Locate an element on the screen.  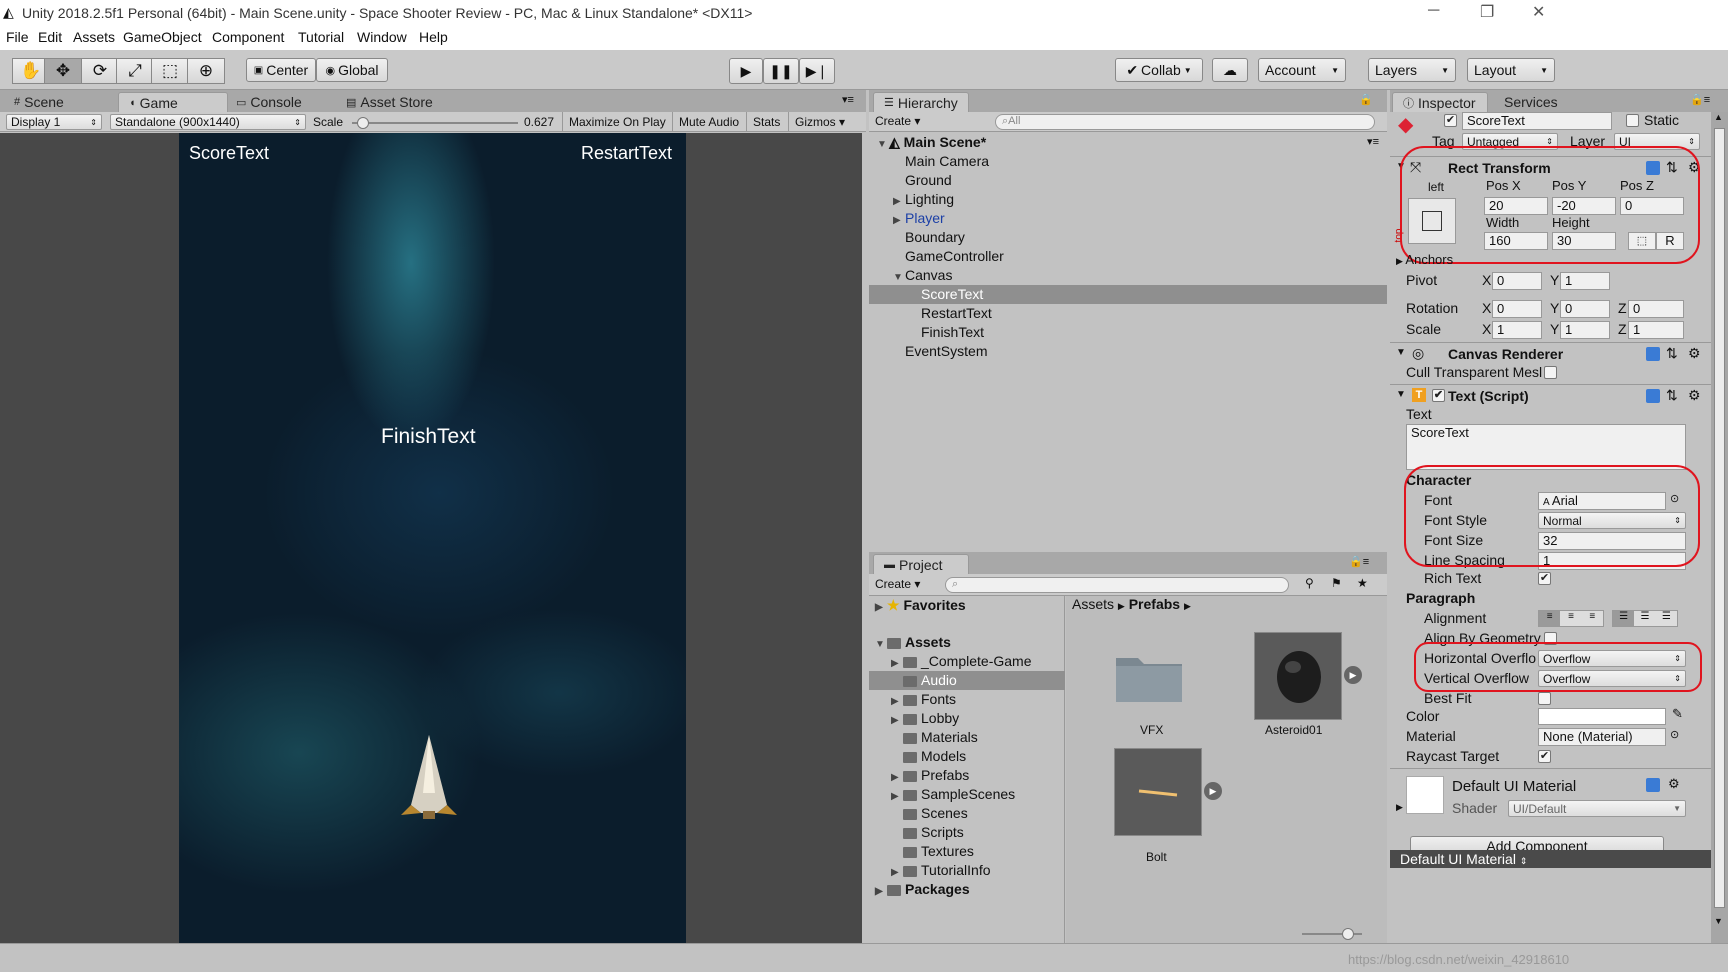
scale-y-field: 1 is located at coordinates (1585, 330).